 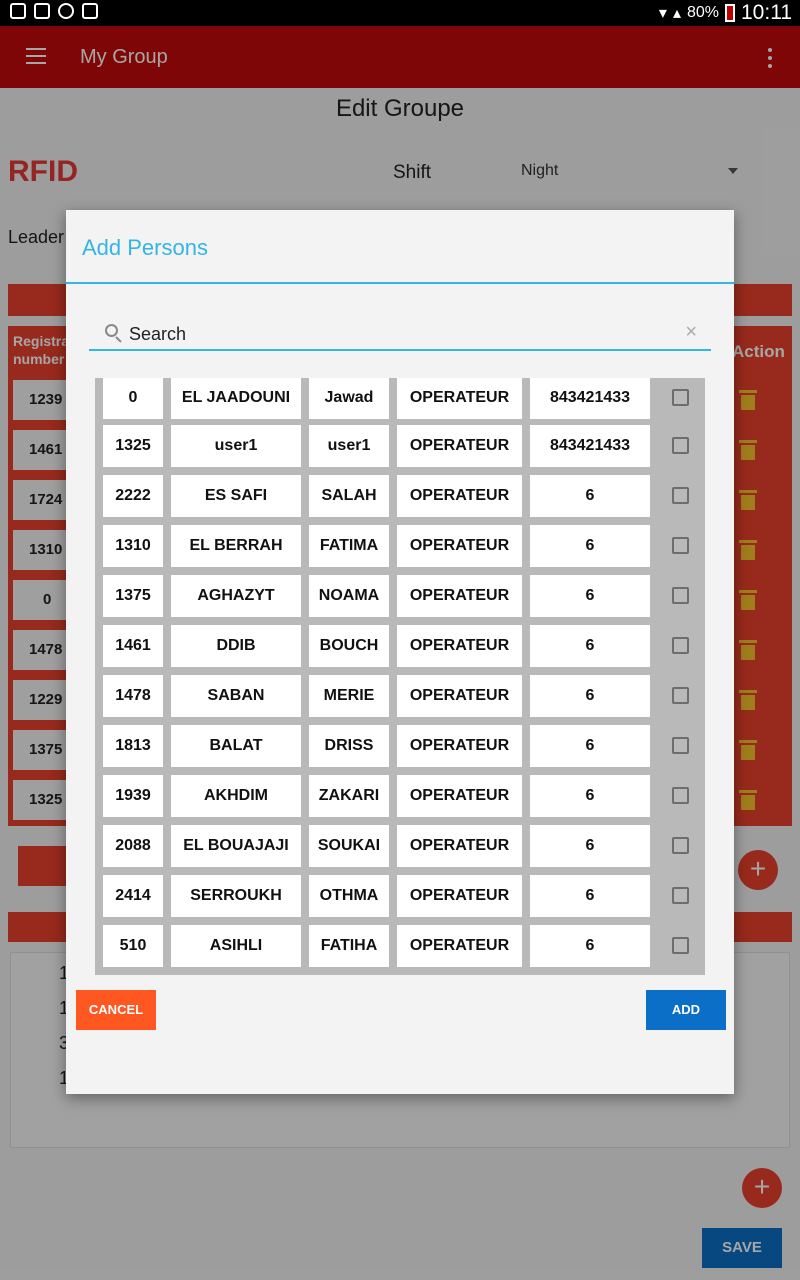 I want to click on table-row: 1478 SABAN MERIE OPERATEUR 6, so click(x=400, y=696).